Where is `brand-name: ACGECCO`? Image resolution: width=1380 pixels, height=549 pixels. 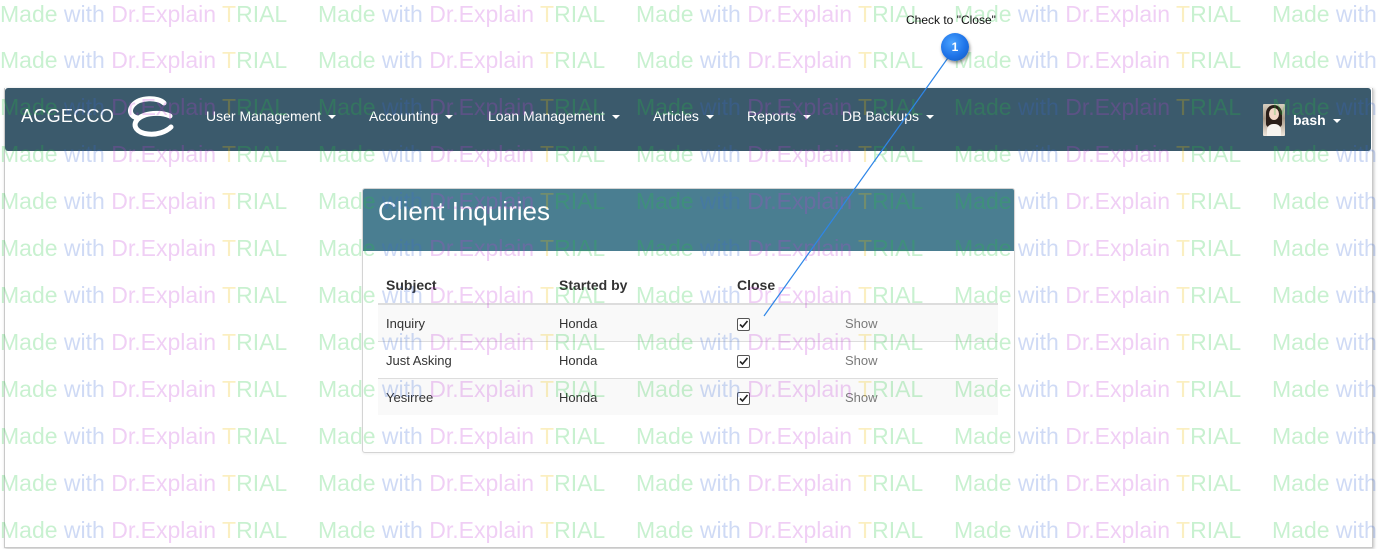 brand-name: ACGECCO is located at coordinates (67, 116).